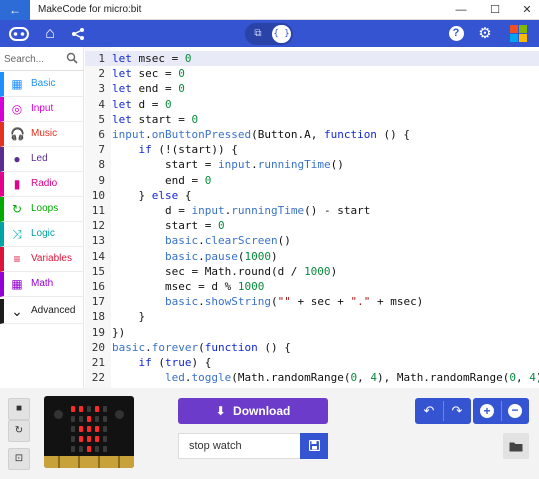 The image size is (539, 479). What do you see at coordinates (312, 164) in the screenshot?
I see `code-line: 8 start = input.runningTime()` at bounding box center [312, 164].